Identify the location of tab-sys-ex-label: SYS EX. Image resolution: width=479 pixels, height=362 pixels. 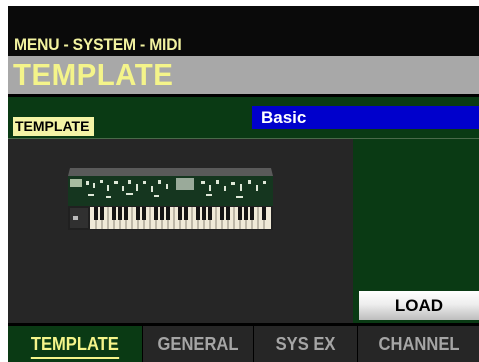
(305, 344).